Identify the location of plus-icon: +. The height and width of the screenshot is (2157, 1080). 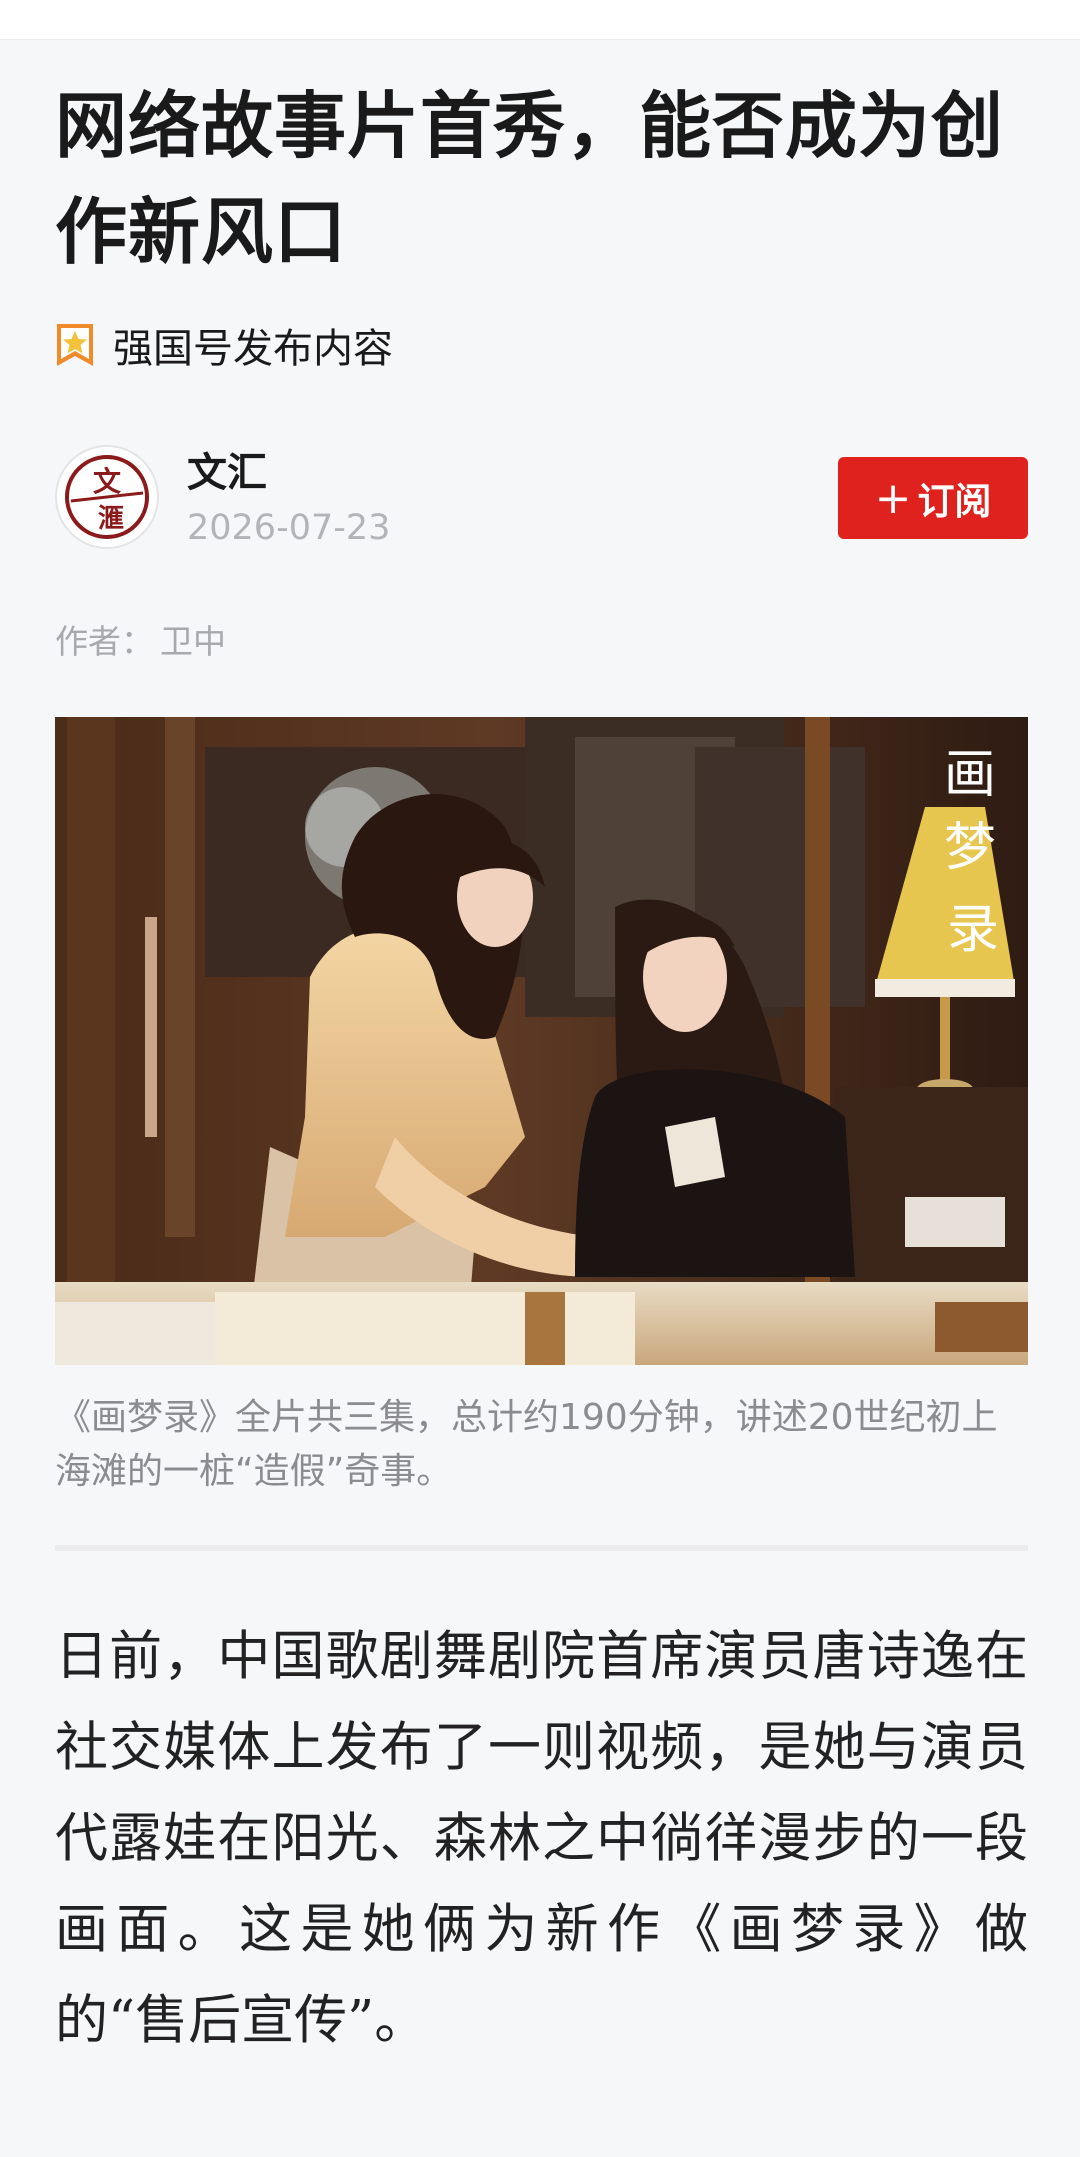
(893, 498).